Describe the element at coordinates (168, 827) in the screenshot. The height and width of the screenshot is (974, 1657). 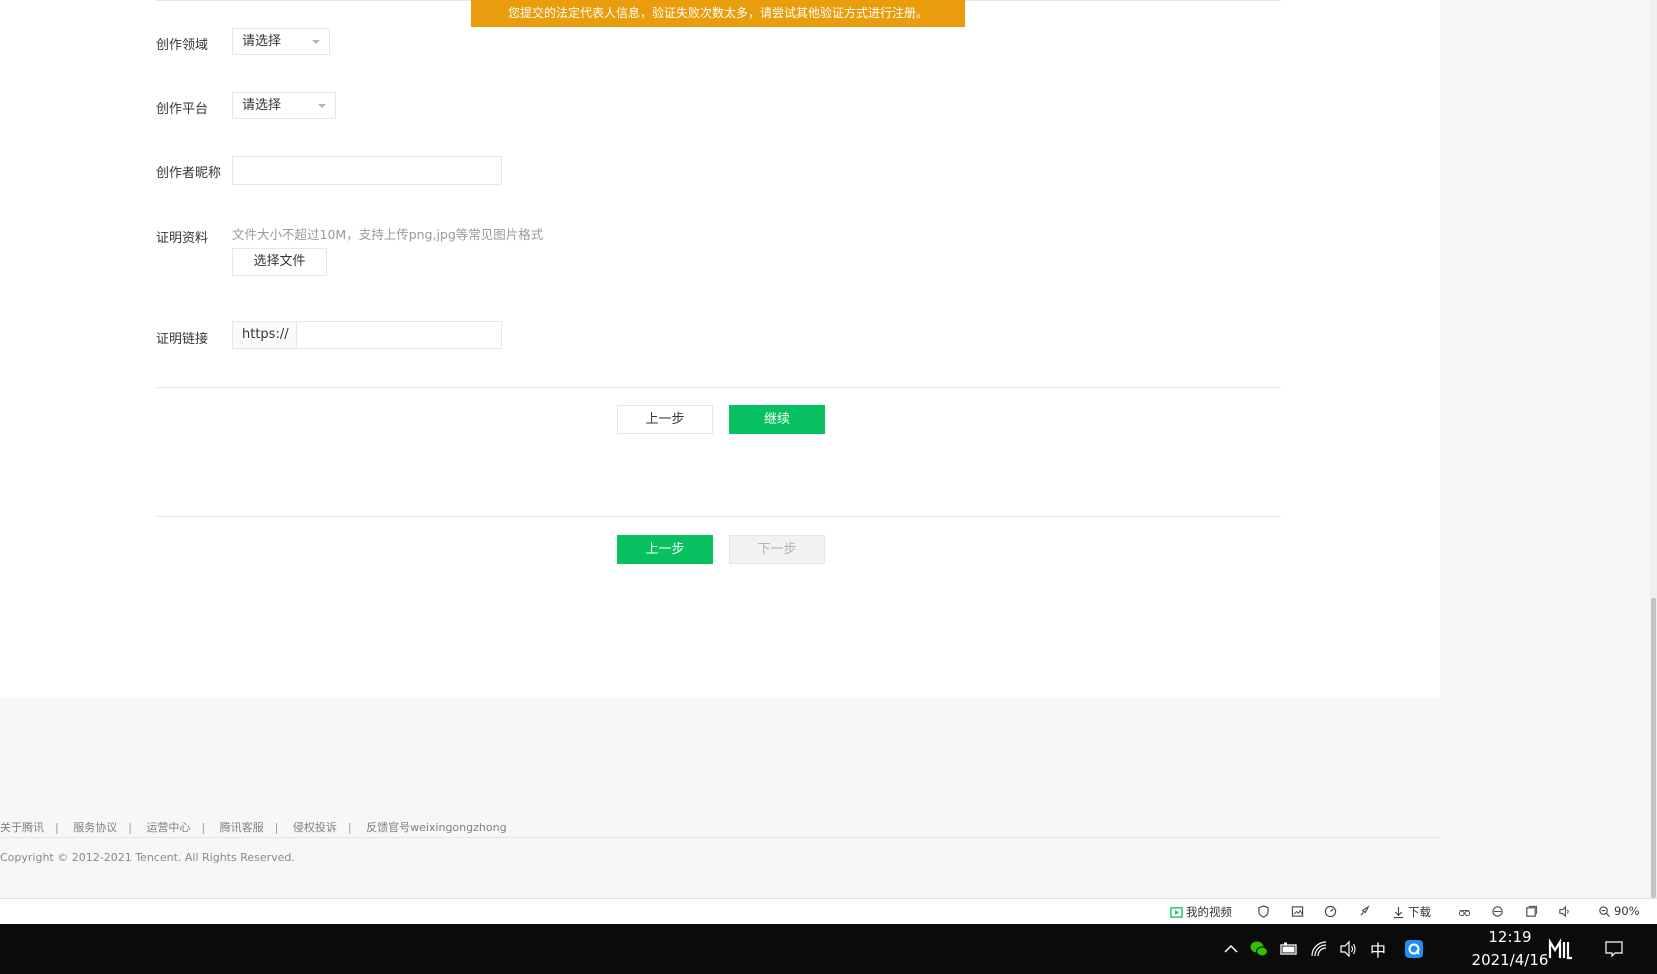
I see `footer-link-operation: 运营中心` at that location.